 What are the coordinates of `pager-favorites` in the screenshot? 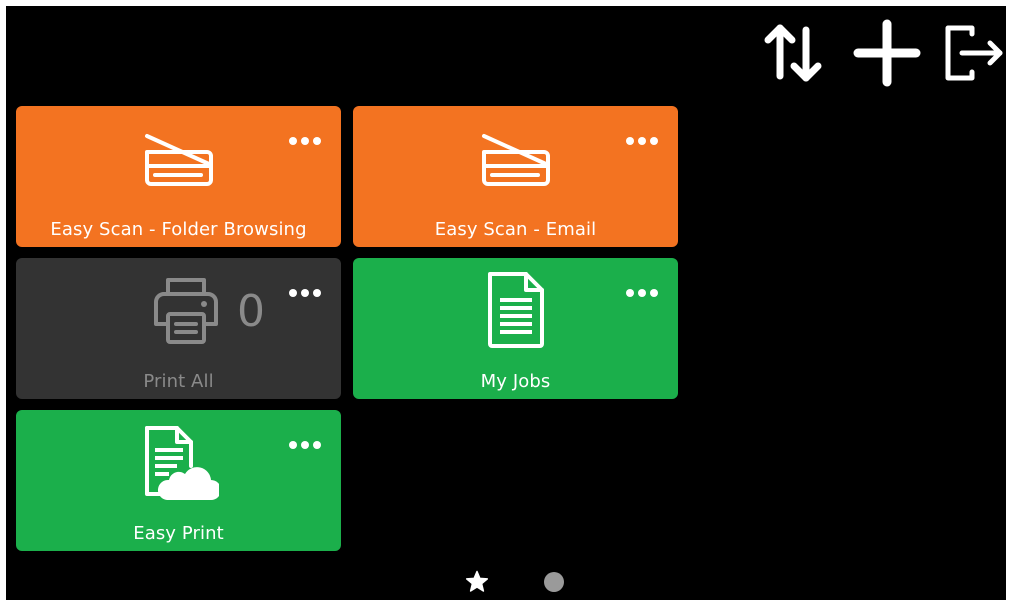 It's located at (477, 582).